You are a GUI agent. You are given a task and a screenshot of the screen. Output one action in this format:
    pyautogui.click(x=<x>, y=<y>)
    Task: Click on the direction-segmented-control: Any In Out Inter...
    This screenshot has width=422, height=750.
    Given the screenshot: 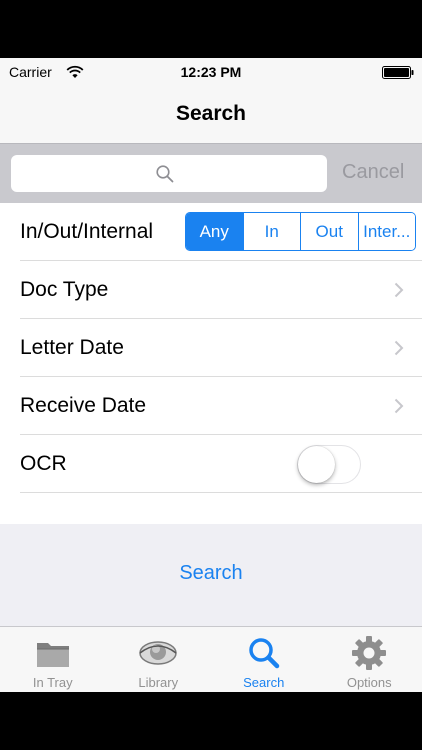 What is the action you would take?
    pyautogui.click(x=300, y=231)
    